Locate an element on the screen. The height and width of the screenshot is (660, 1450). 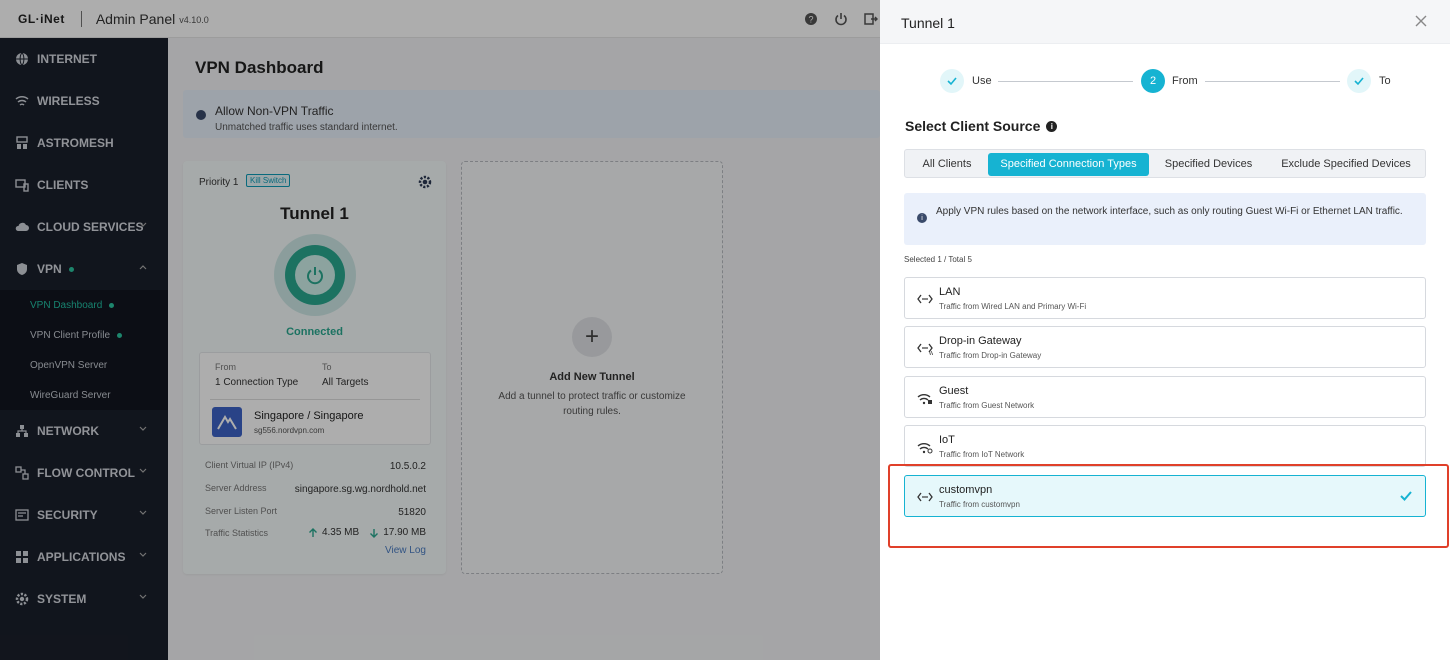
drawer-title: Tunnel 1 is located at coordinates (928, 23).